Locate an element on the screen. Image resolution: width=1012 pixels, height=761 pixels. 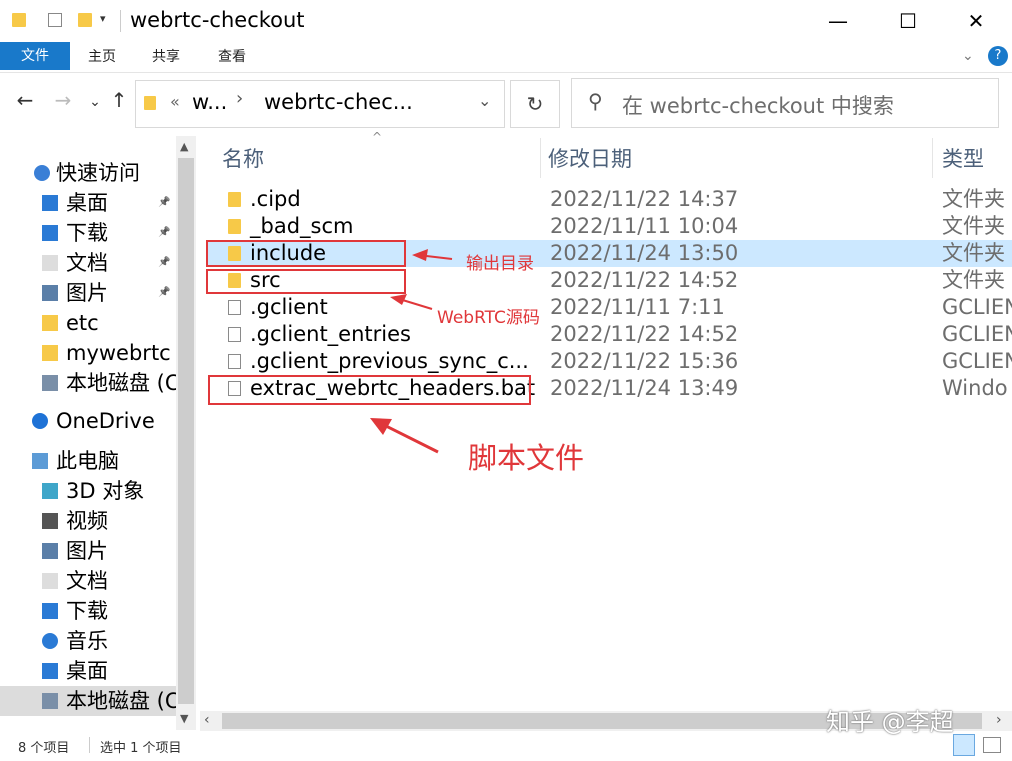
annotation-arrows is located at coordinates (411, 351).